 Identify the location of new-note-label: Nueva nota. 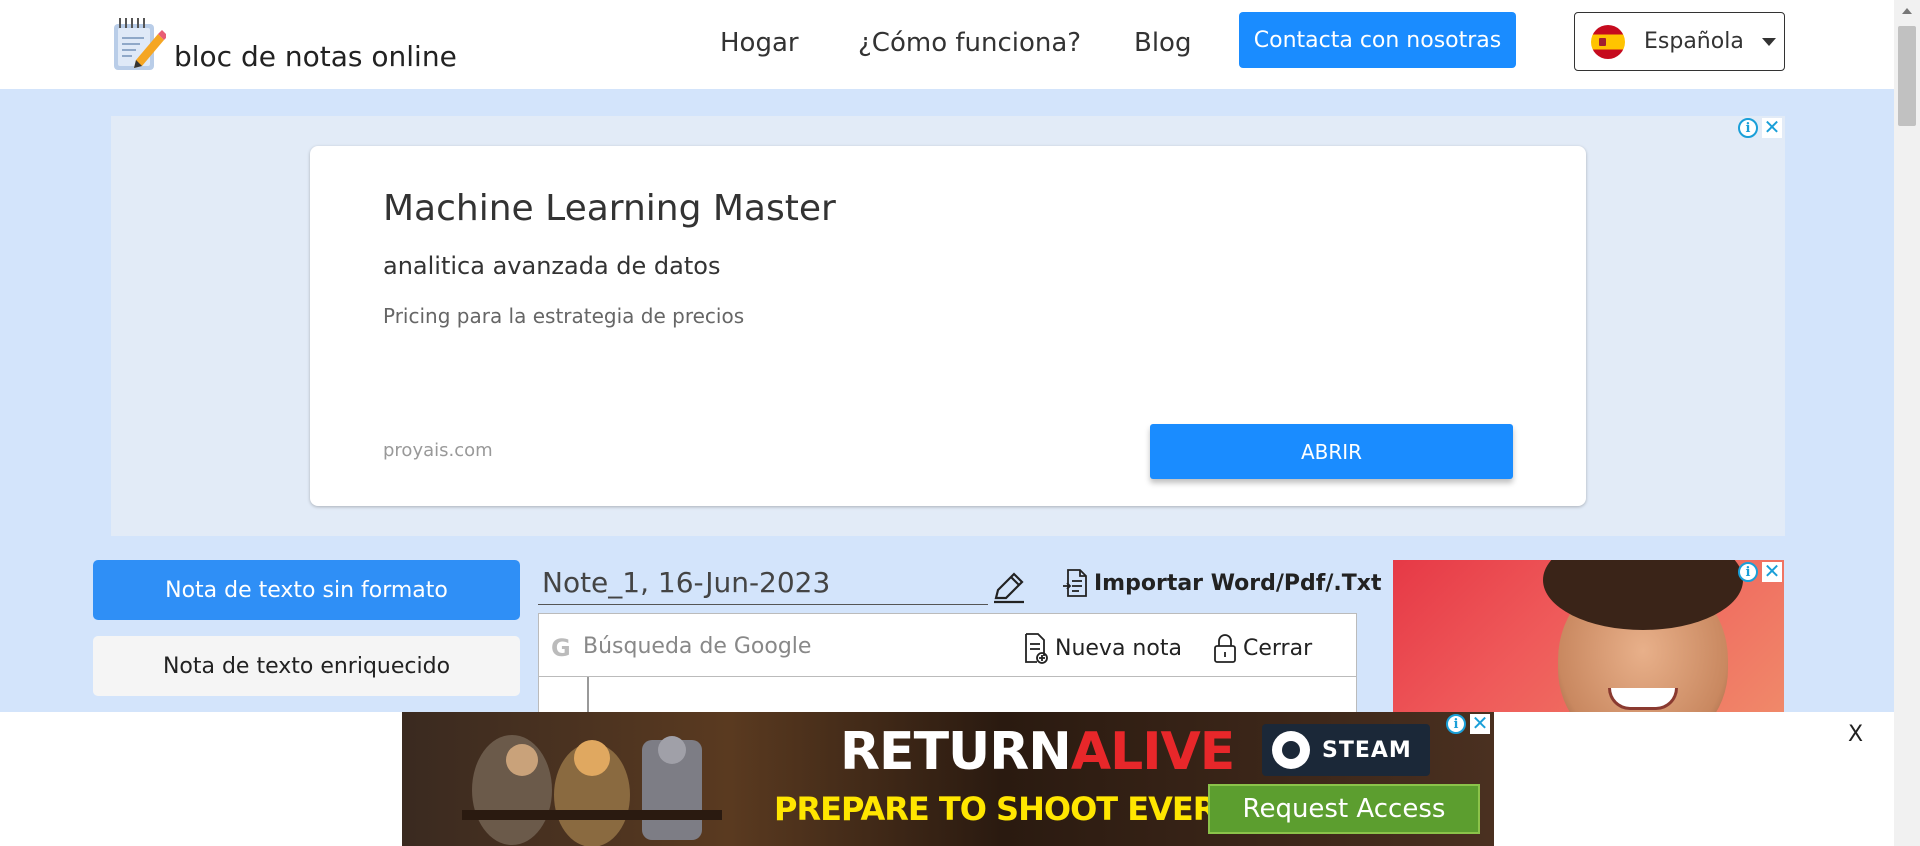
(1118, 648).